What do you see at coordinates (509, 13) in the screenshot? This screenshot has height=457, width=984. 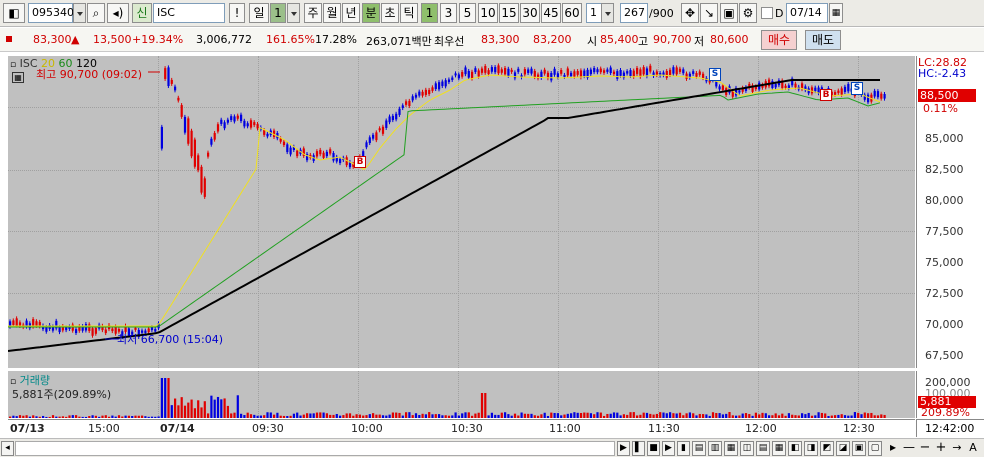 I see `minute-15: 15` at bounding box center [509, 13].